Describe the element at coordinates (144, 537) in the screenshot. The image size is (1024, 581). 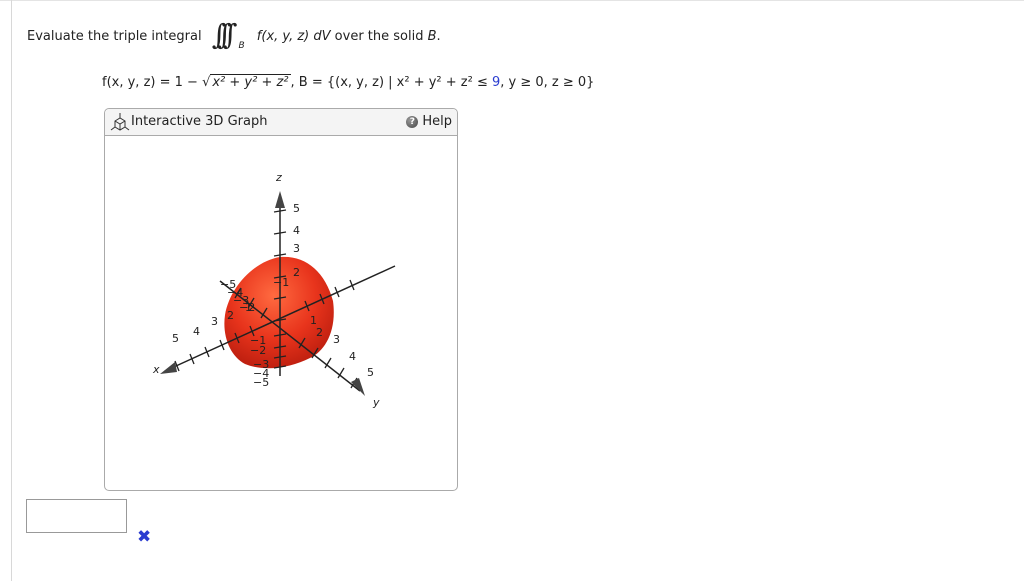
I see `incorrect-x-icon: ✖` at that location.